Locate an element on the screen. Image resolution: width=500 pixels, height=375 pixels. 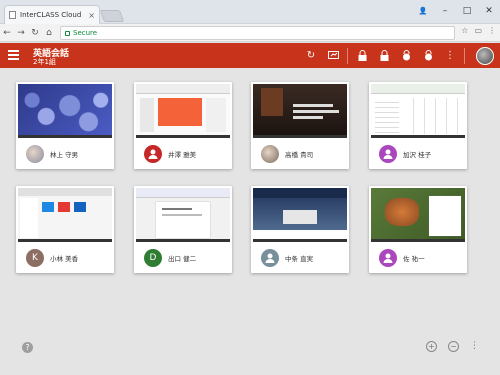
student-card: 中条 直実 is located at coordinates (300, 229).